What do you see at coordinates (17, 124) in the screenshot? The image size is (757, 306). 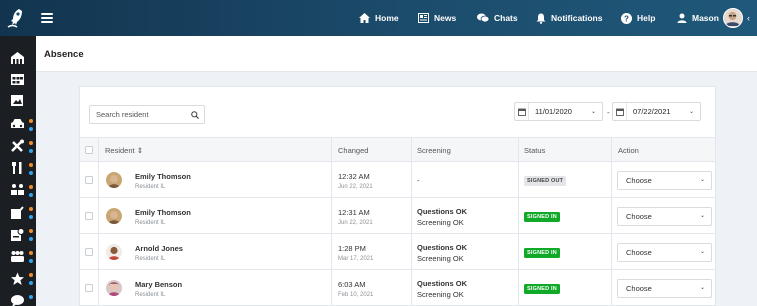 I see `sidebar-car-icon` at bounding box center [17, 124].